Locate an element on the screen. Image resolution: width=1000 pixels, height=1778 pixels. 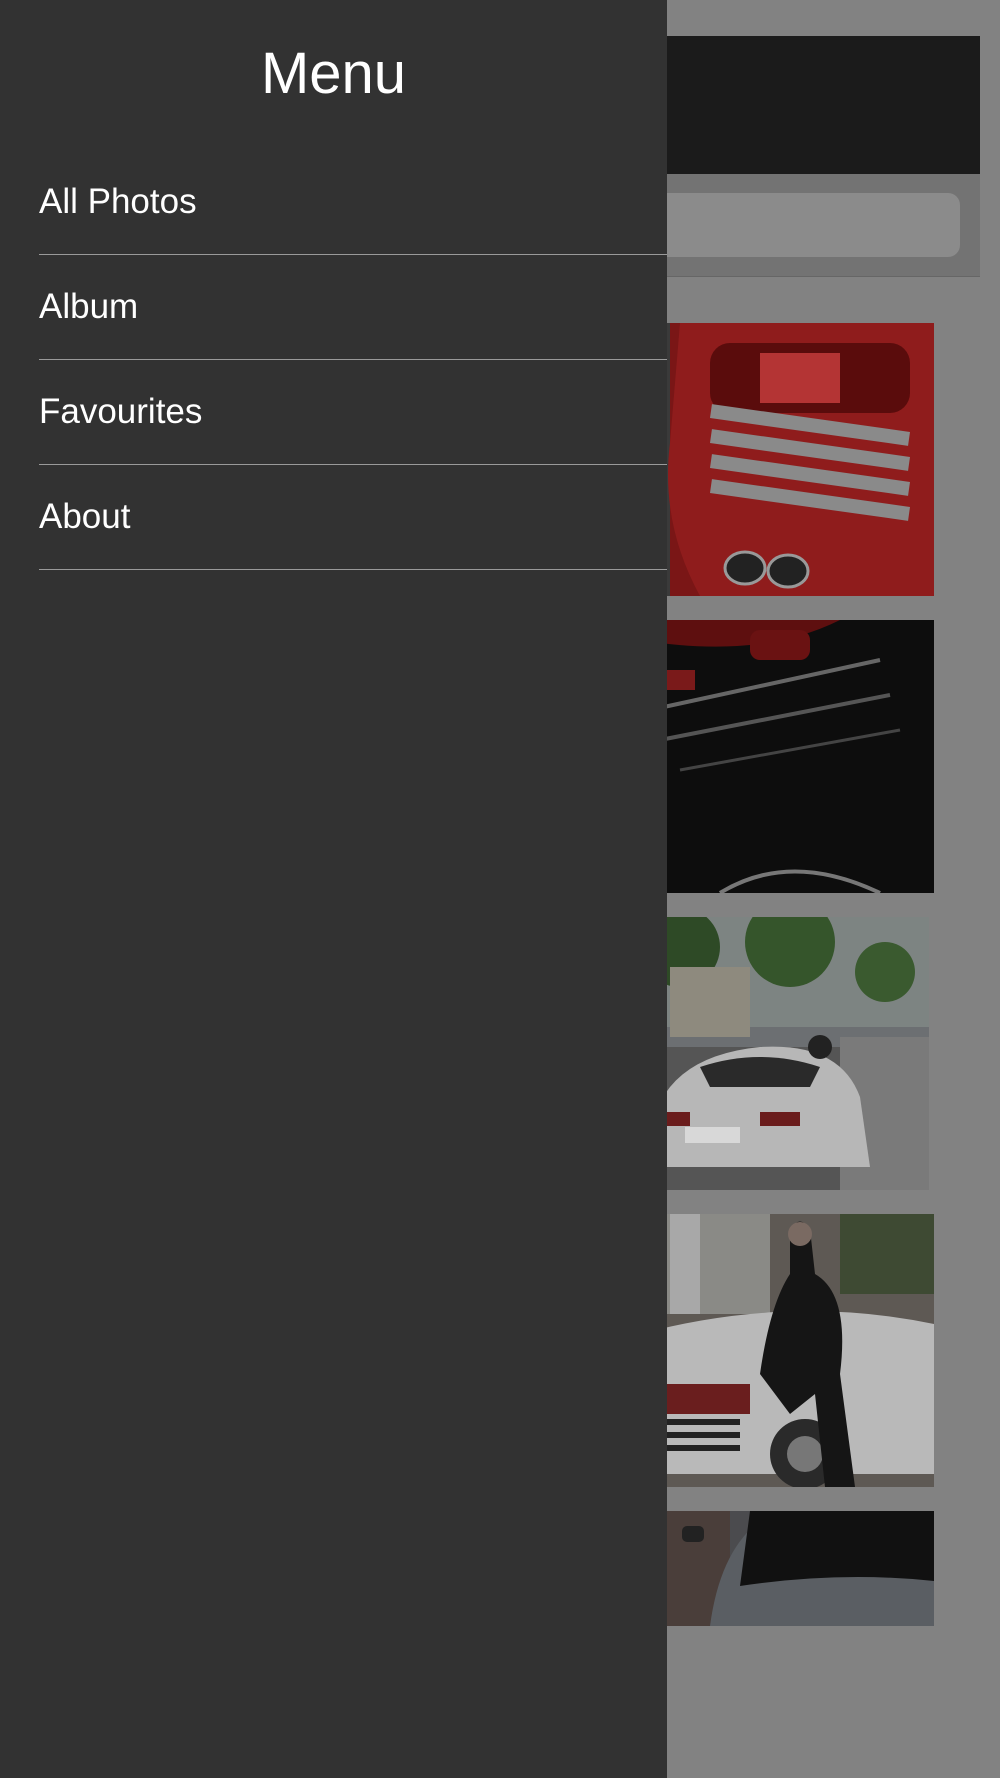
menu-item-label: All Photos is located at coordinates (118, 201).